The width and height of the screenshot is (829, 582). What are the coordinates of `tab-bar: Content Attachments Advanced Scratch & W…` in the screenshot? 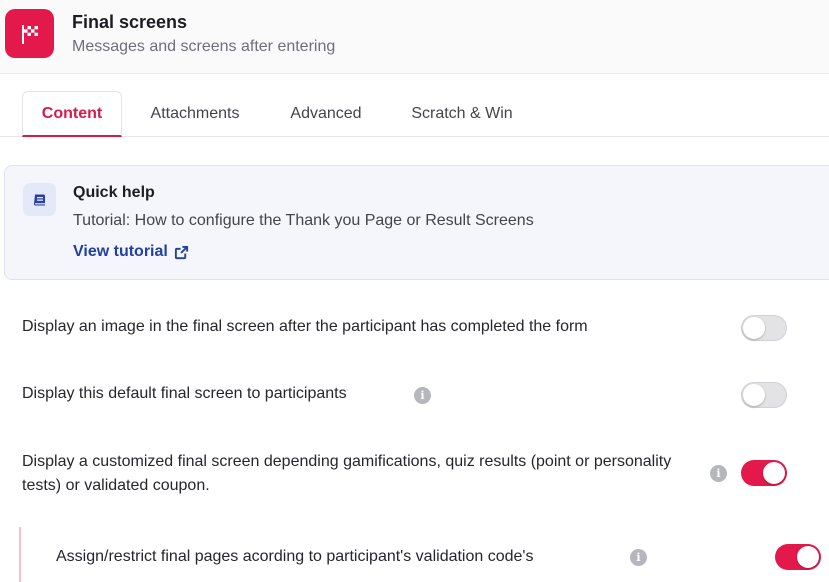 It's located at (414, 114).